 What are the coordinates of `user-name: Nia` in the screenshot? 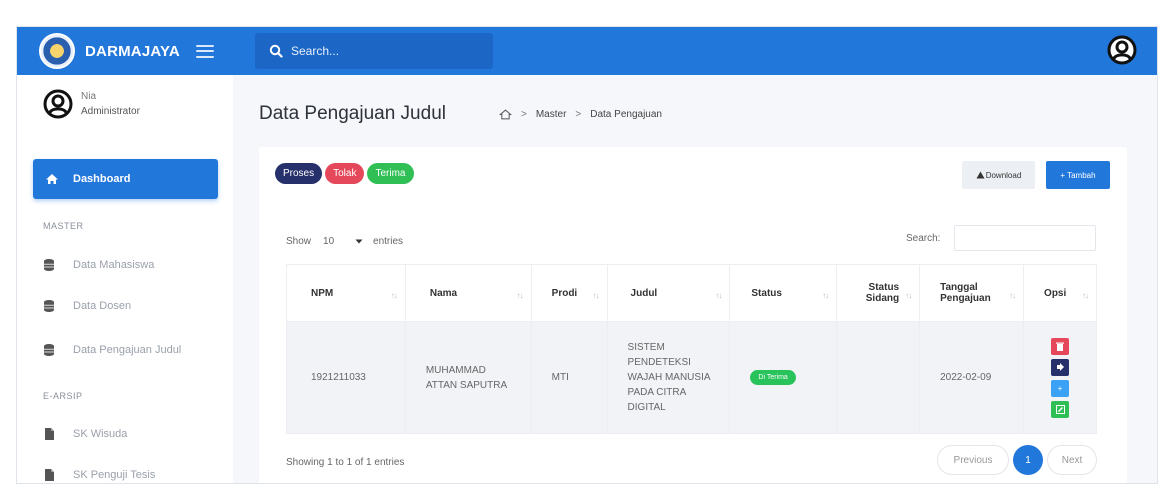 It's located at (89, 96).